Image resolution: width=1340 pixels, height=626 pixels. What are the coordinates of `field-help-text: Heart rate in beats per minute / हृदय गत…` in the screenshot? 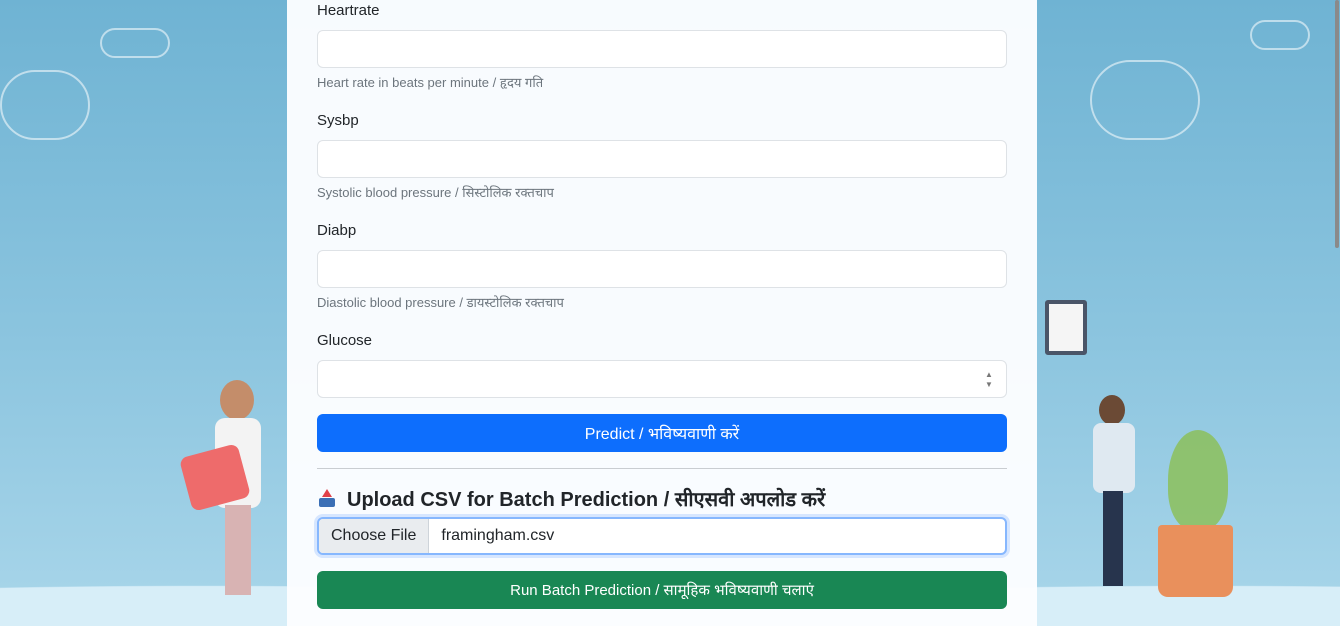 It's located at (430, 82).